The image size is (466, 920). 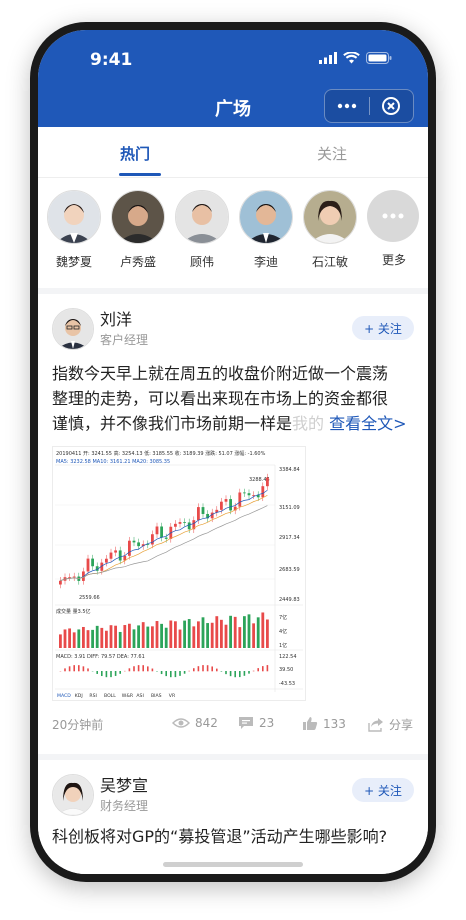 I want to click on post-time: 20分钟前, so click(x=78, y=725).